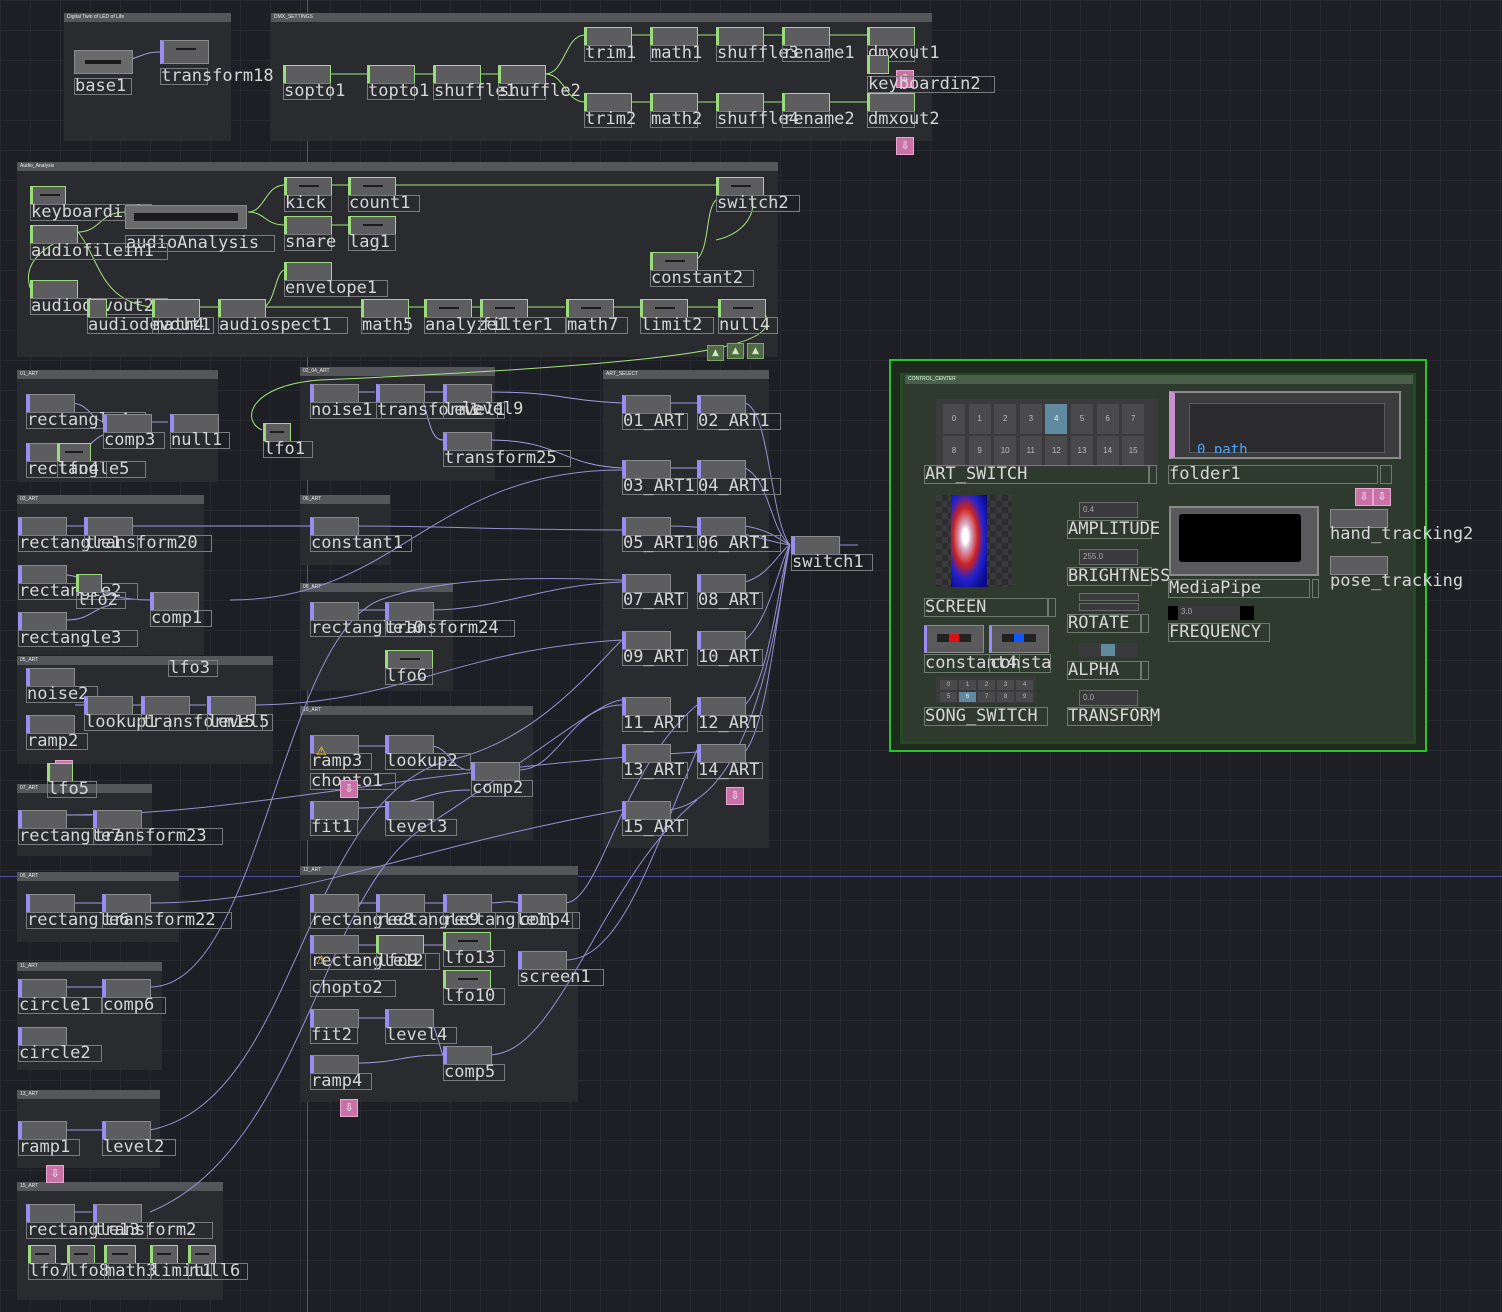  What do you see at coordinates (1030, 451) in the screenshot?
I see `art-switch-button: 11` at bounding box center [1030, 451].